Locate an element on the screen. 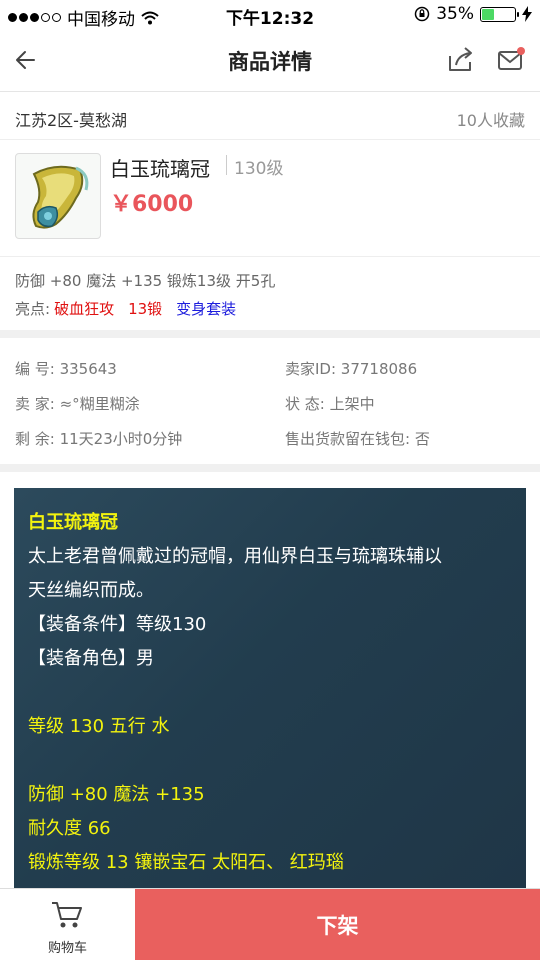  description-stat: 等级 130 五行 水 is located at coordinates (99, 726).